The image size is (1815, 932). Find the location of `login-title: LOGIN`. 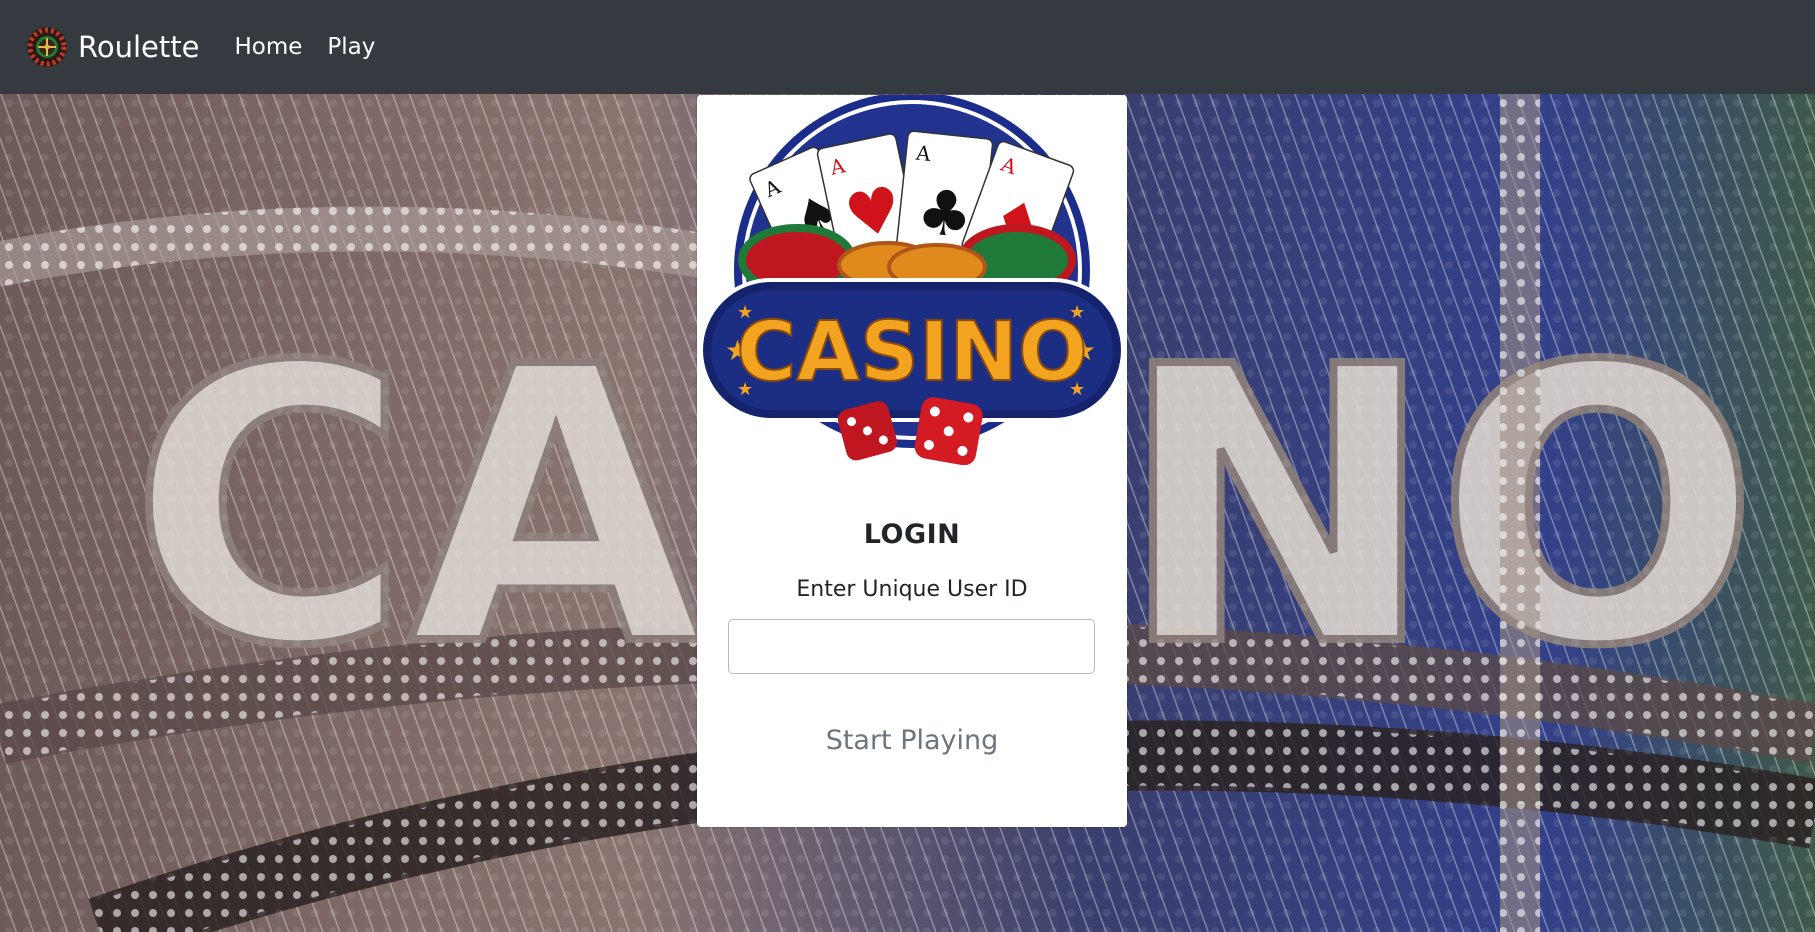

login-title: LOGIN is located at coordinates (912, 534).